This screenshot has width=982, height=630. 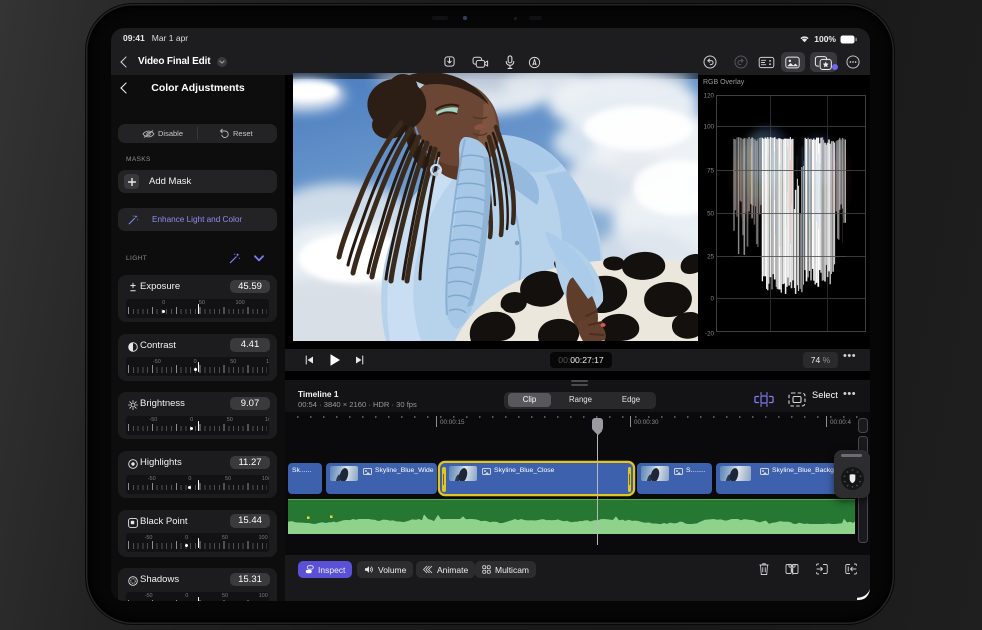 I want to click on svg-text: 50, so click(x=710, y=214).